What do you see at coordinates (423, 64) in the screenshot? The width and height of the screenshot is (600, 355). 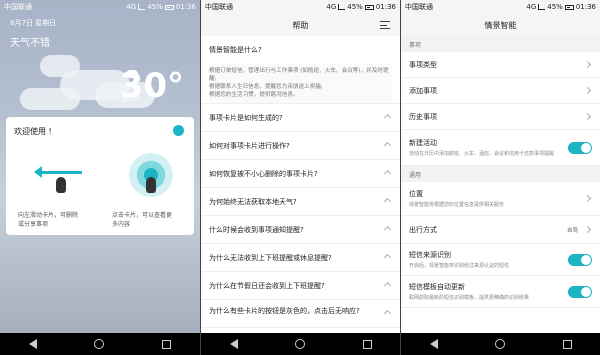 I see `row-title: 事项类型` at bounding box center [423, 64].